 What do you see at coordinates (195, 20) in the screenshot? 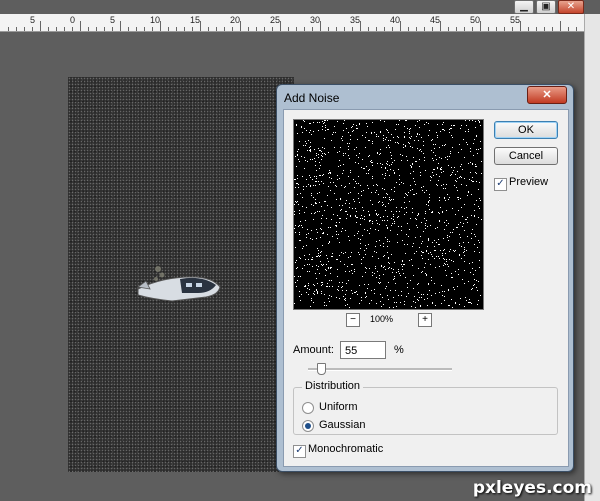
I see `ruler-label: 15` at bounding box center [195, 20].